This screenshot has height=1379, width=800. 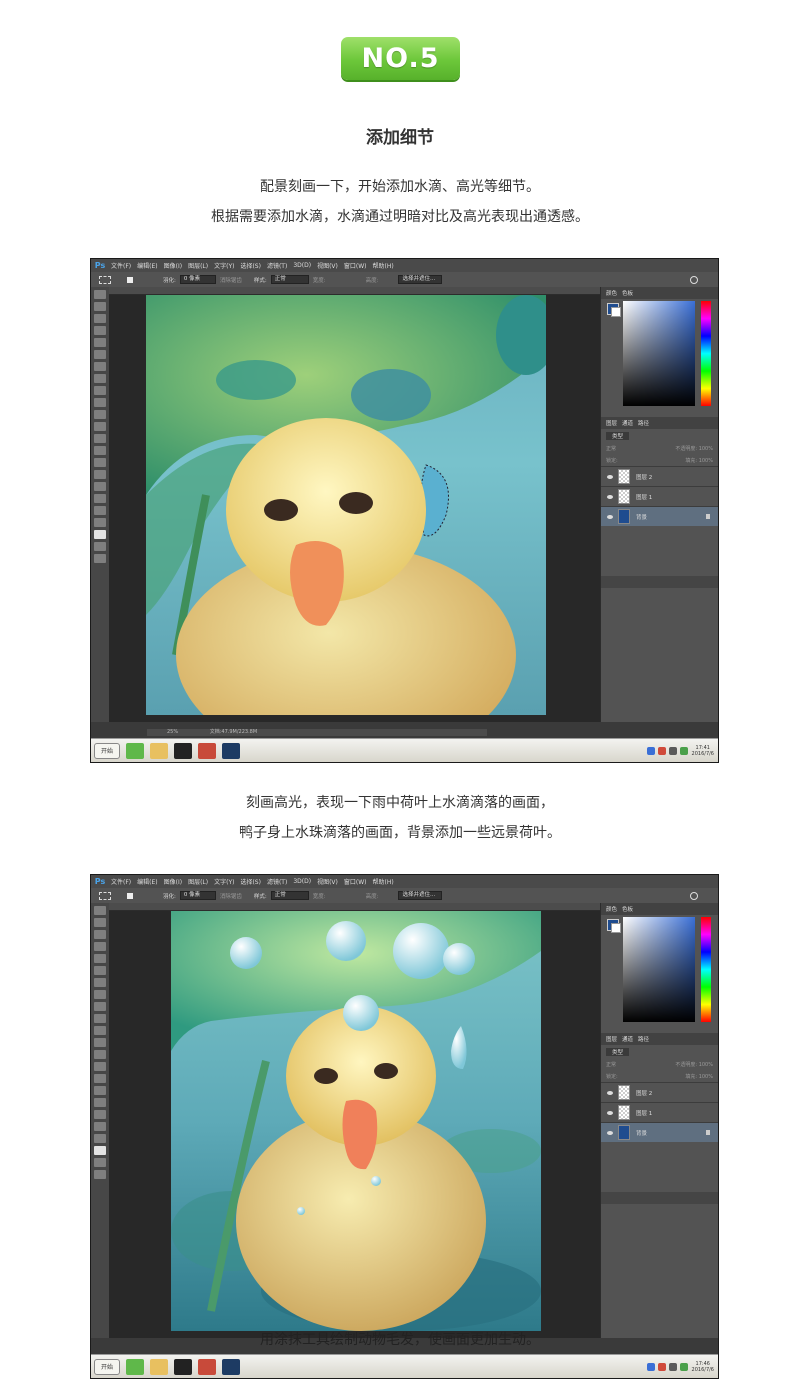 What do you see at coordinates (100, 1066) in the screenshot?
I see `dodge-tool-icon` at bounding box center [100, 1066].